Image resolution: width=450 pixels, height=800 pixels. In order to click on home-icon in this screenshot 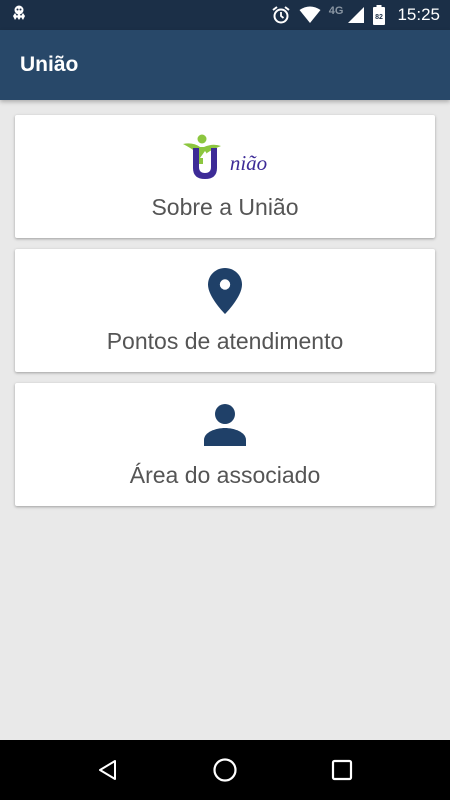, I will do `click(225, 770)`.